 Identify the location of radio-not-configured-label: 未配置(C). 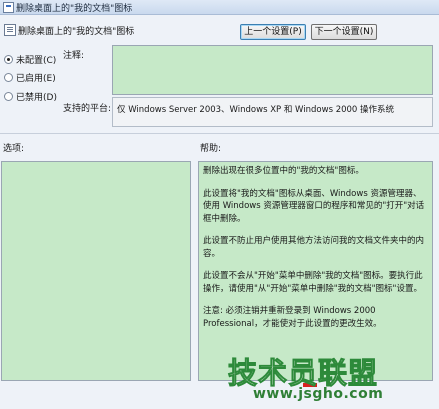
(36, 61).